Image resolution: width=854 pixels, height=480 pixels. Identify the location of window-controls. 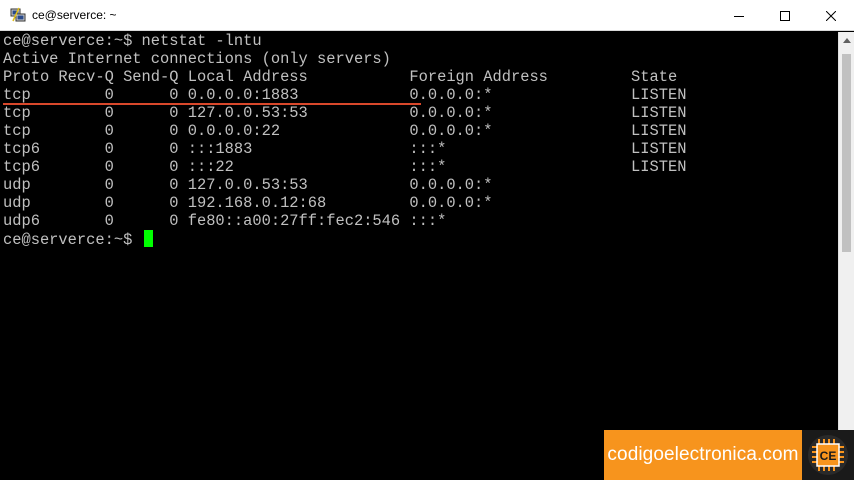
(785, 15).